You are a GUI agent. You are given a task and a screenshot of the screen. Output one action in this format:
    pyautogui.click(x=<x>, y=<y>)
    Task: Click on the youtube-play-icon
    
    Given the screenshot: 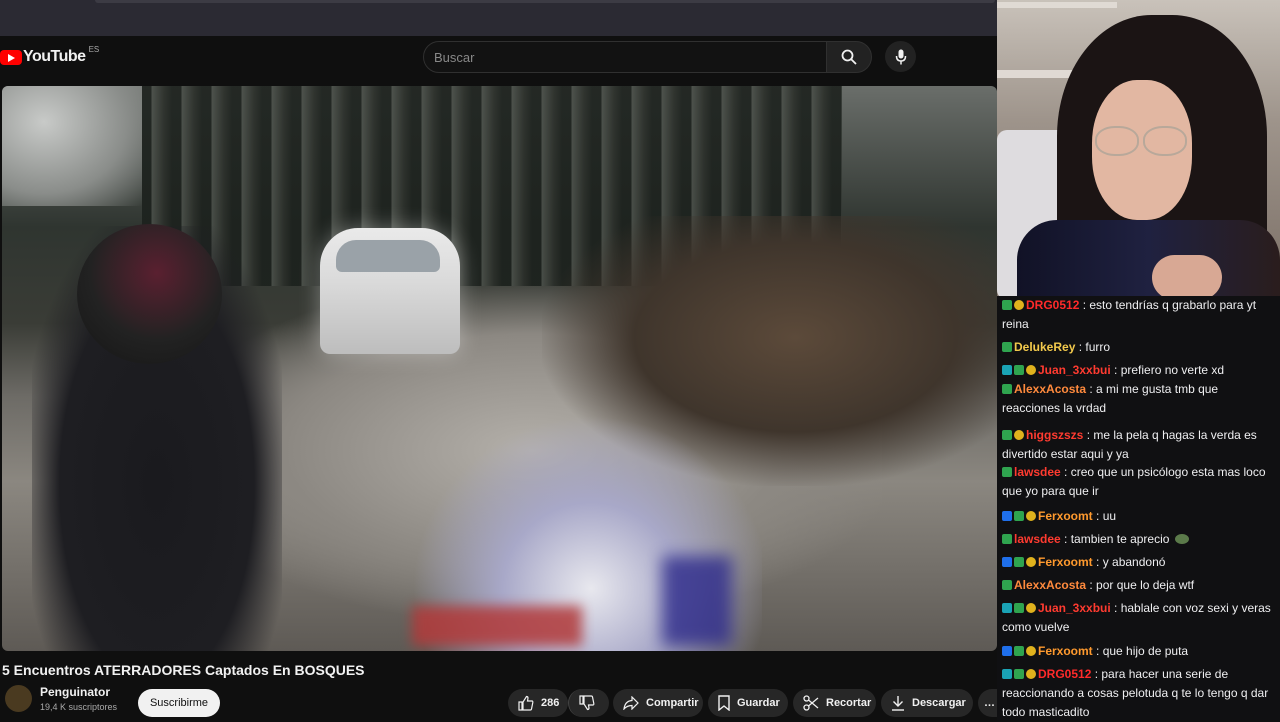 What is the action you would take?
    pyautogui.click(x=11, y=57)
    